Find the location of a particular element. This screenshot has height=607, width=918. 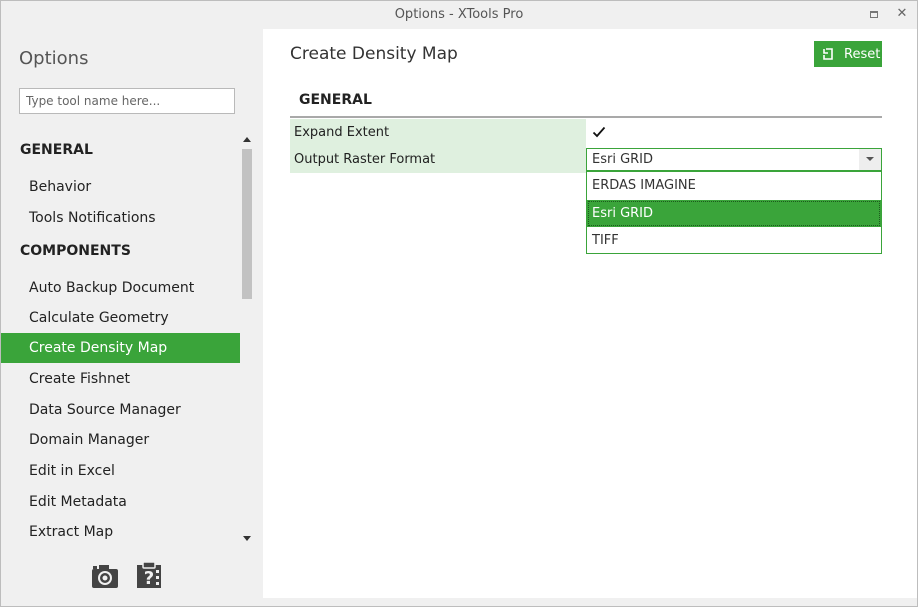

nav-item-edit-in-excel: Edit in Excel is located at coordinates (120, 471).